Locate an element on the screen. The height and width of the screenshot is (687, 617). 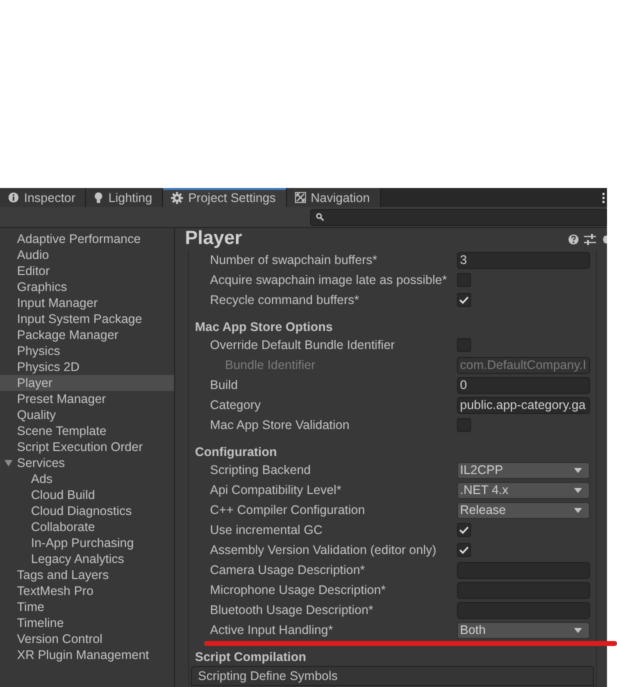
sidebar-item: Timeline is located at coordinates (87, 623).